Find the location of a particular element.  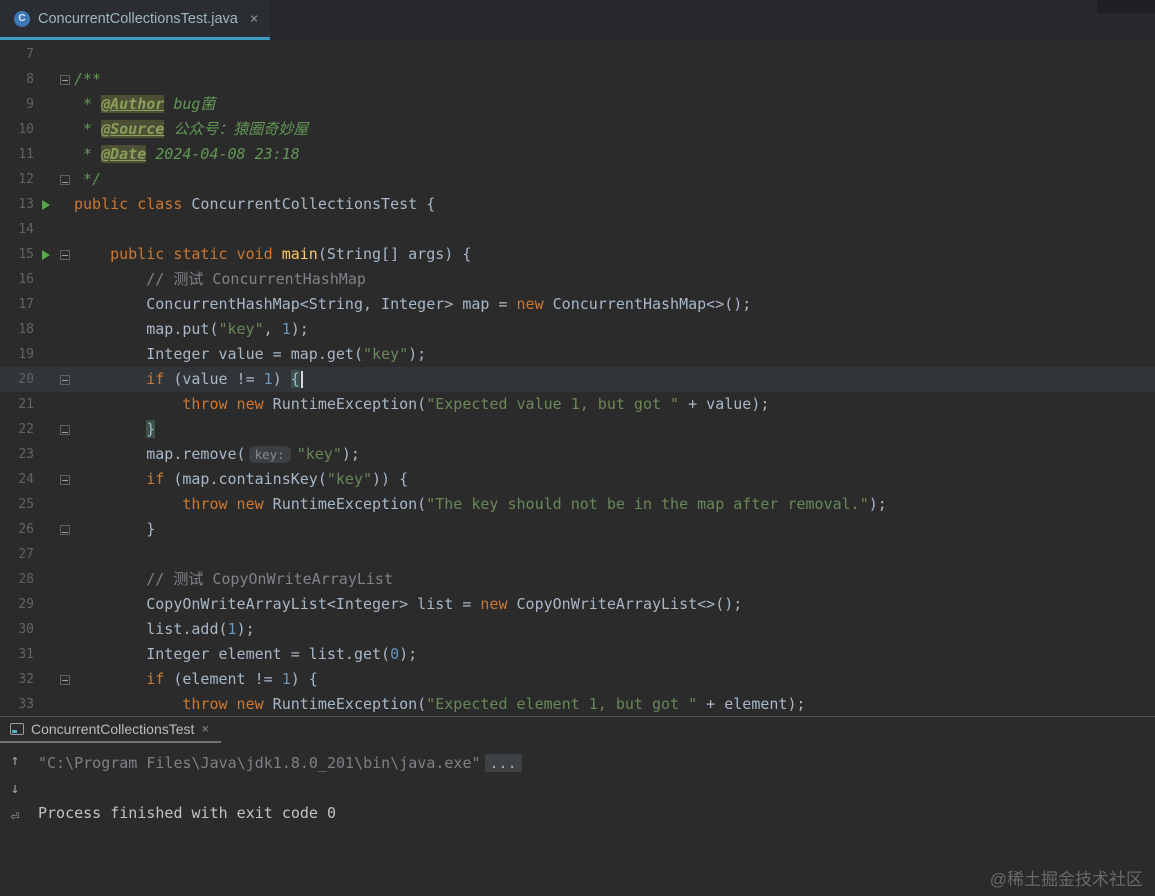

code-line: 32 if (element != 1) { is located at coordinates (577, 679).